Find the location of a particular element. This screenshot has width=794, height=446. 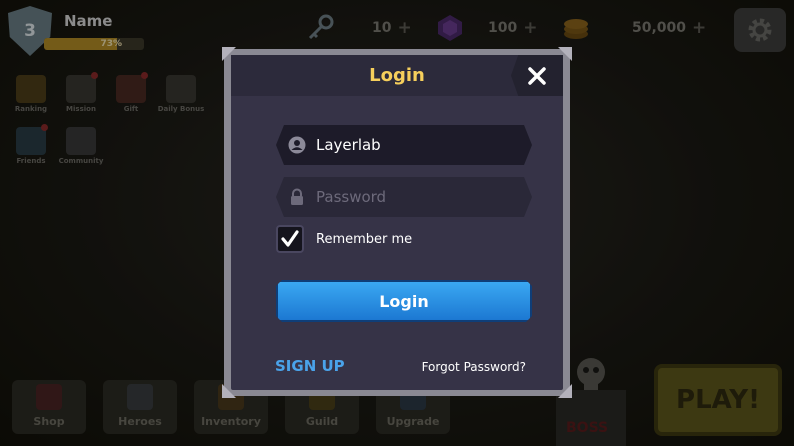

forgot-password-link: Forgot Password? is located at coordinates (474, 367).